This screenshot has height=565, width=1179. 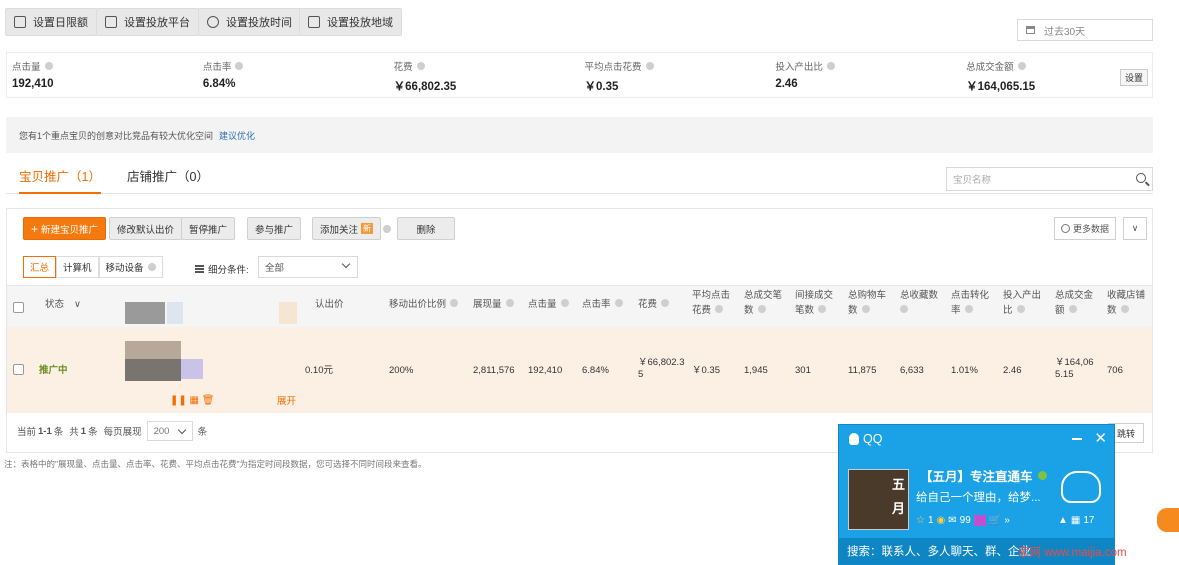 What do you see at coordinates (878, 499) in the screenshot?
I see `avatar: 五 月` at bounding box center [878, 499].